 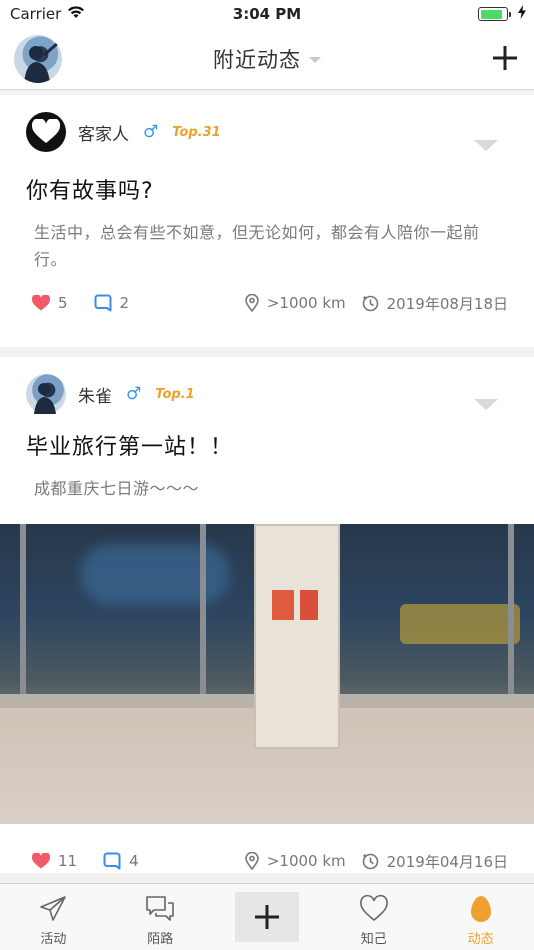 What do you see at coordinates (480, 909) in the screenshot?
I see `egg-icon` at bounding box center [480, 909].